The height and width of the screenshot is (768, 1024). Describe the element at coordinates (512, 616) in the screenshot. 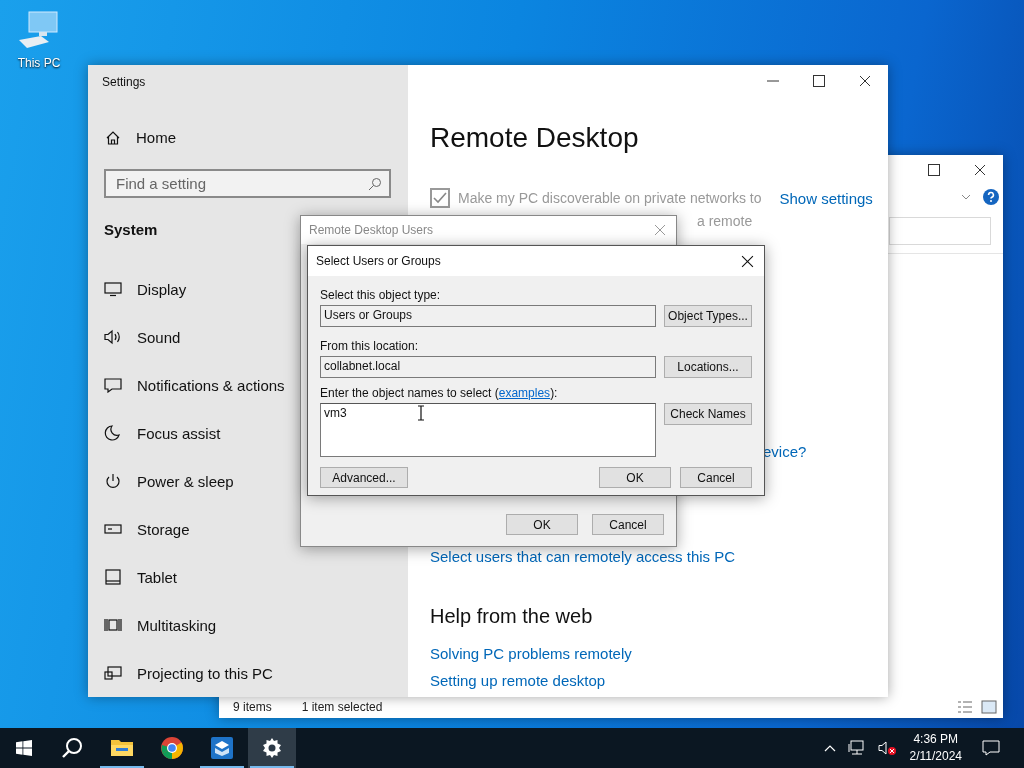

I see `section-heading: Help from the web` at that location.